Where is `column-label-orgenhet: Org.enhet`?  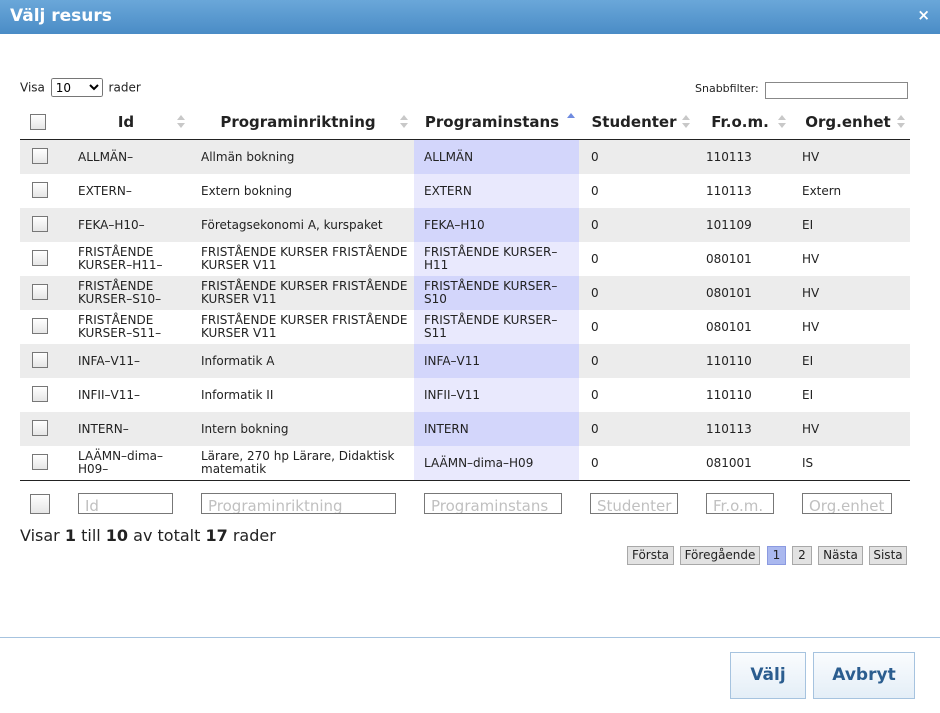 column-label-orgenhet: Org.enhet is located at coordinates (848, 122).